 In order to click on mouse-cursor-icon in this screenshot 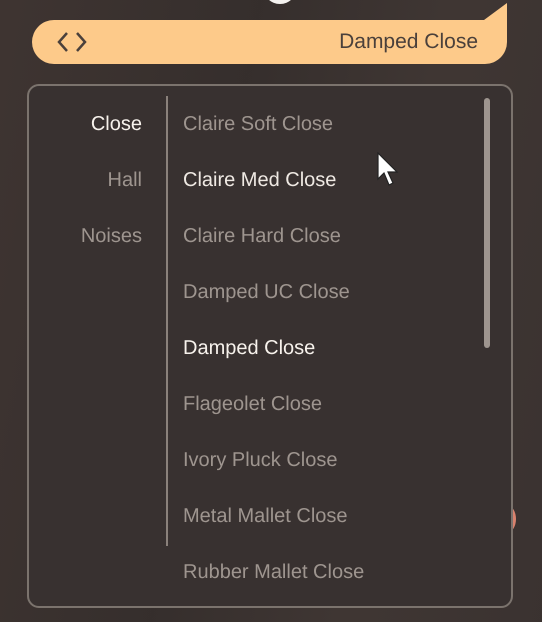, I will do `click(389, 170)`.